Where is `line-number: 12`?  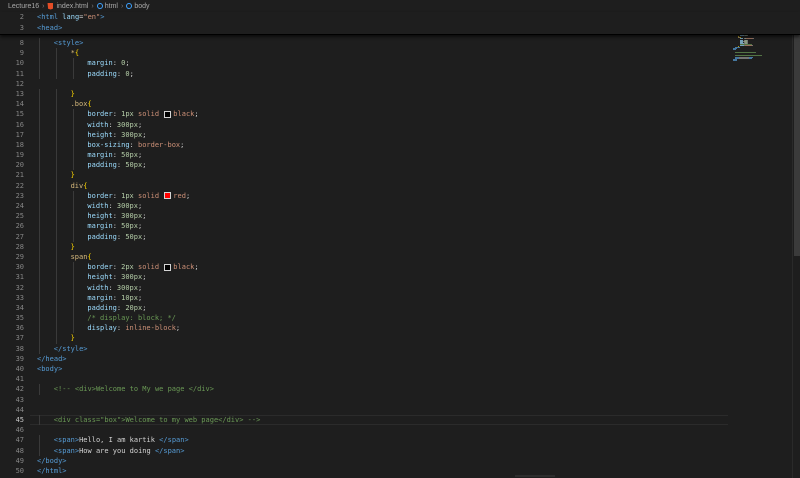 line-number: 12 is located at coordinates (19, 83).